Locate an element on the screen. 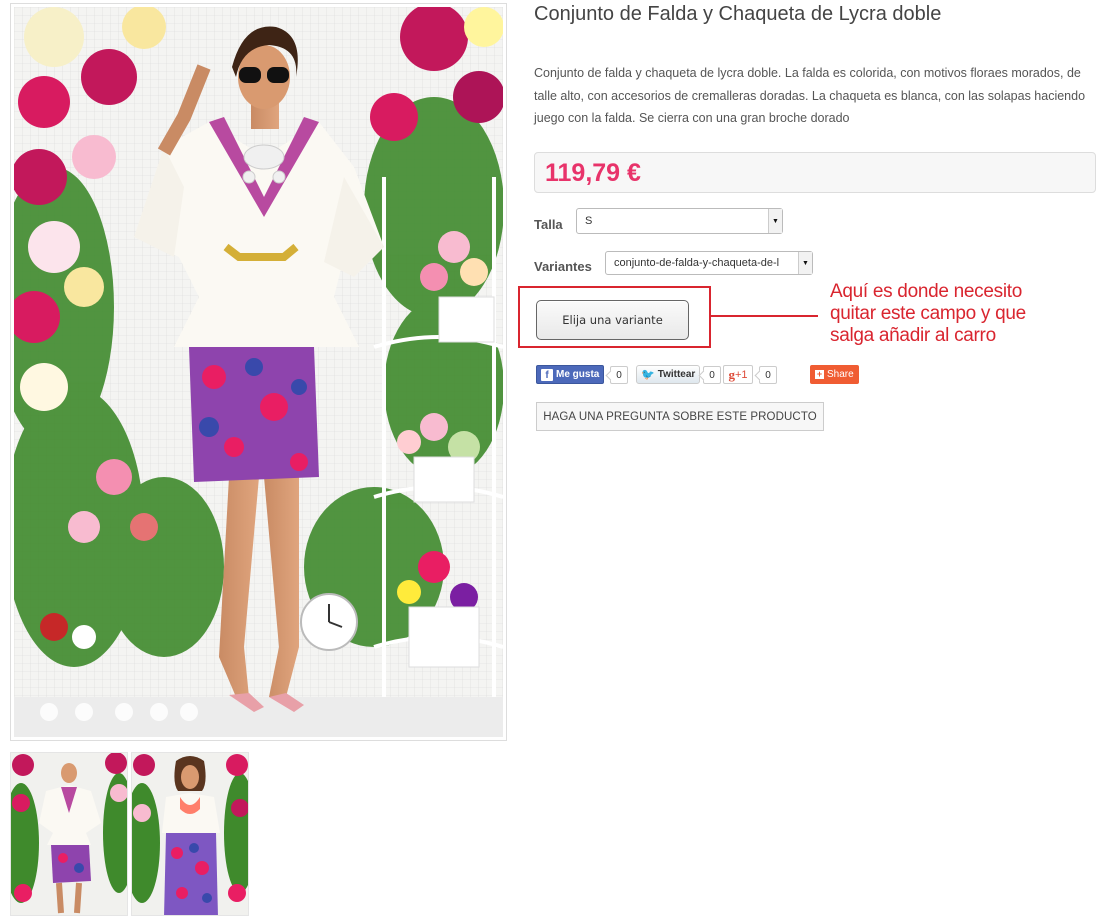 The width and height of the screenshot is (1100, 916). price-box: 119,79 € is located at coordinates (815, 172).